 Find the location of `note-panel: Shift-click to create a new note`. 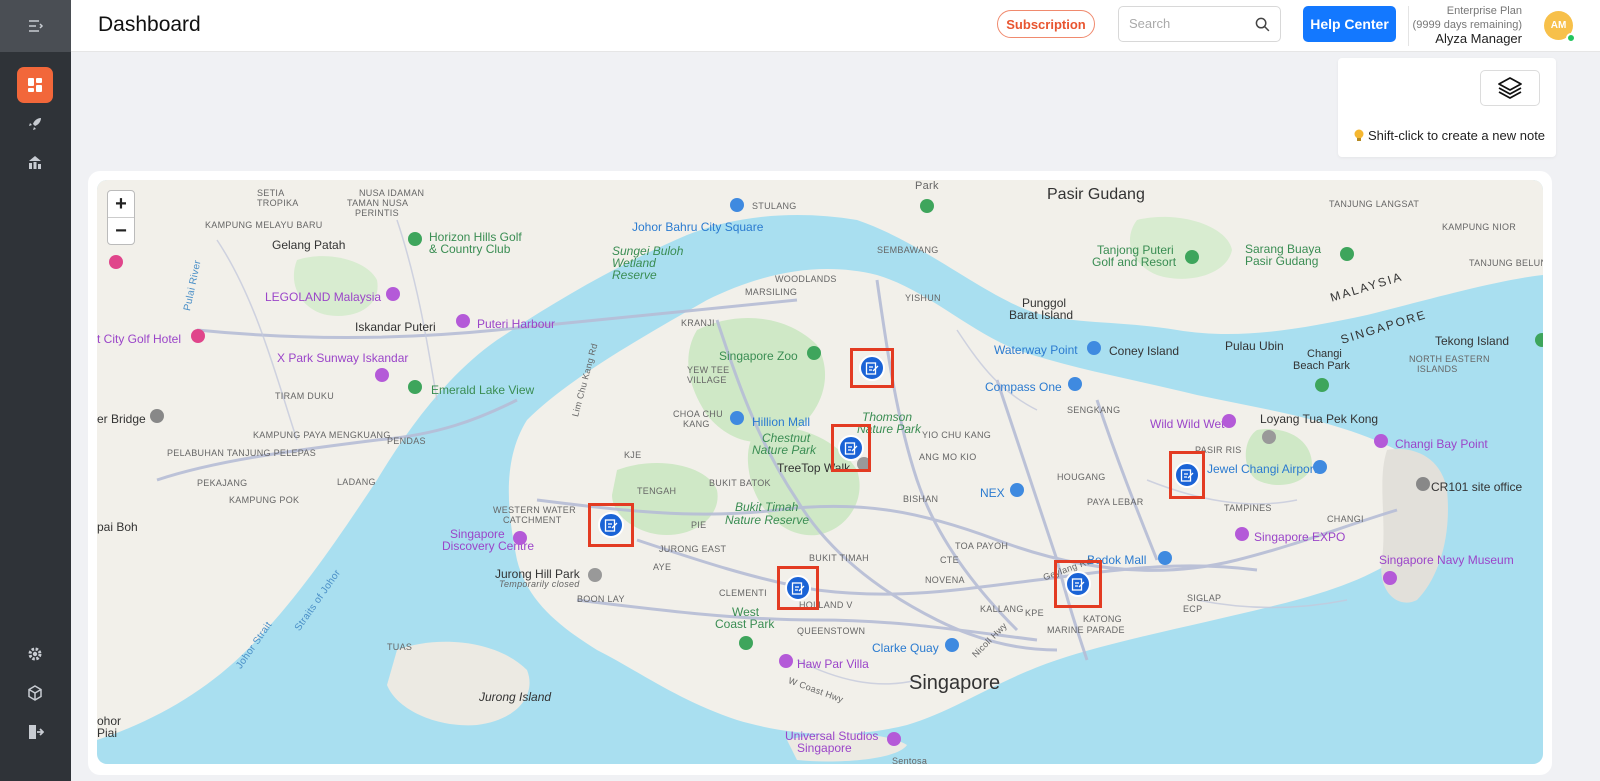

note-panel: Shift-click to create a new note is located at coordinates (1447, 107).